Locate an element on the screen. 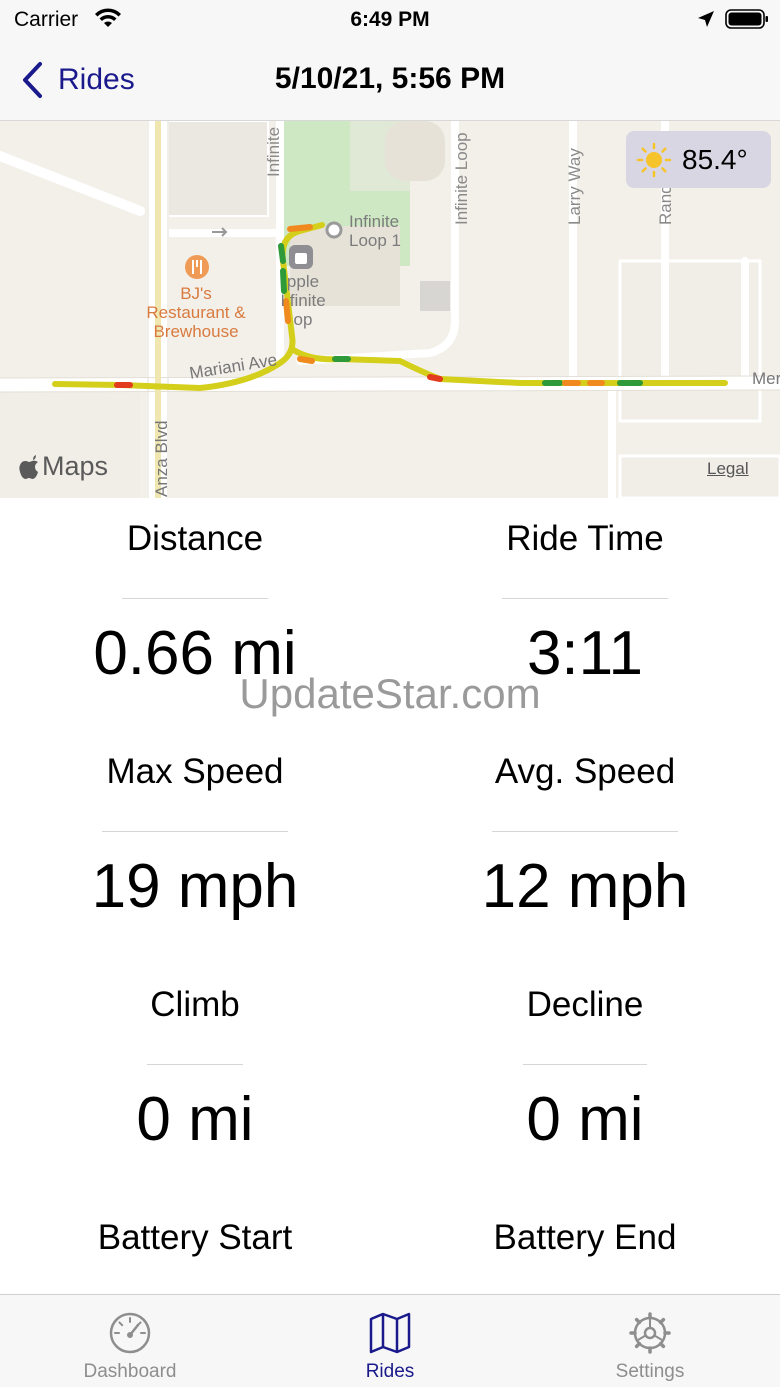 Image resolution: width=780 pixels, height=1387 pixels. street-label-mer: Mer is located at coordinates (766, 378).